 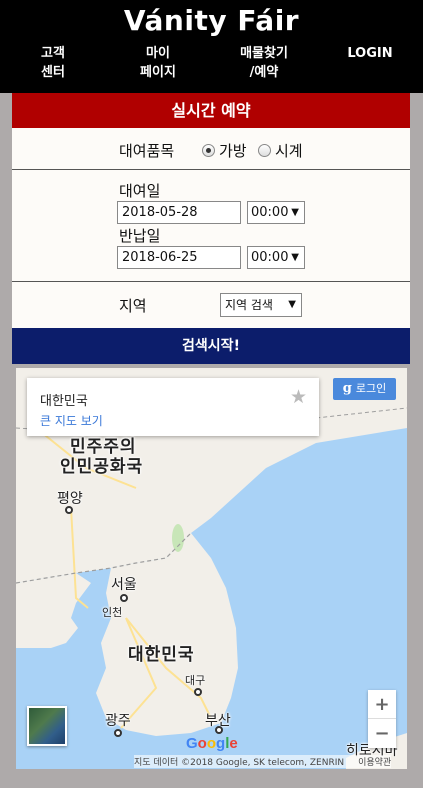 What do you see at coordinates (270, 212) in the screenshot?
I see `rent-time-value: 00:00` at bounding box center [270, 212].